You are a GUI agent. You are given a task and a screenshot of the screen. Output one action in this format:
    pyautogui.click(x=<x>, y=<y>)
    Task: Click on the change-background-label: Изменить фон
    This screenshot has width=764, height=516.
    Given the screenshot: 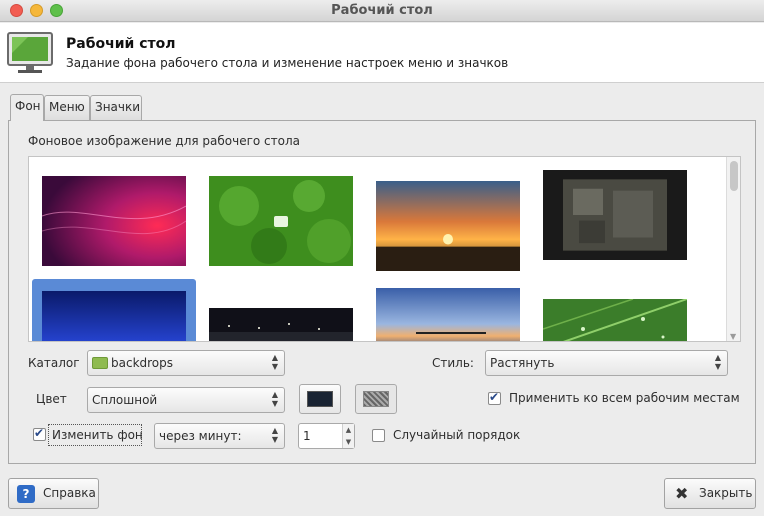 What is the action you would take?
    pyautogui.click(x=97, y=435)
    